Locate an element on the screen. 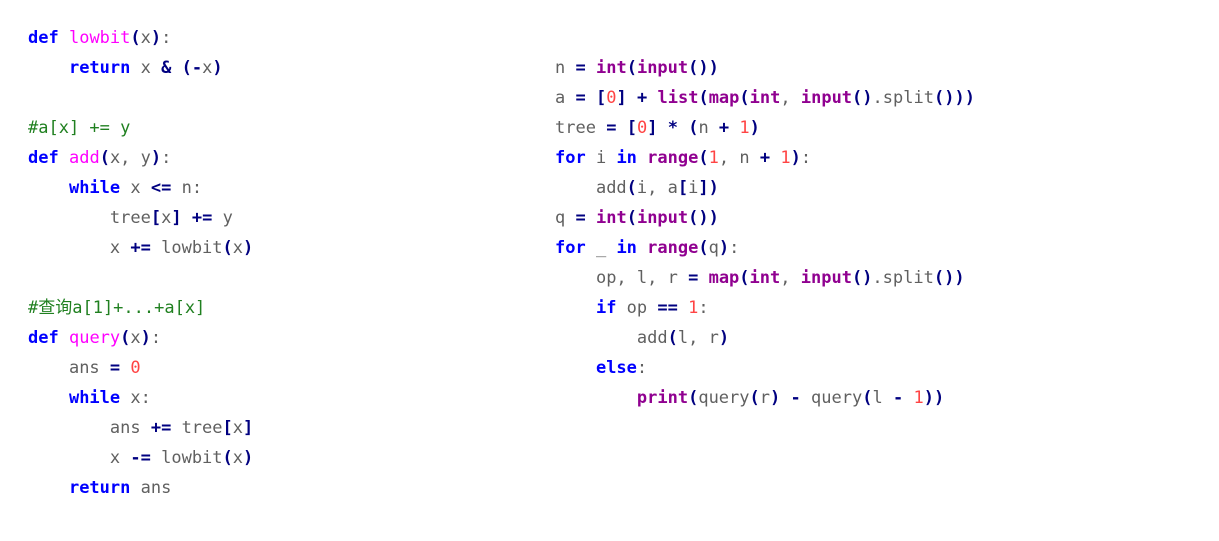 This screenshot has width=1219, height=541. code-token-pl: n: is located at coordinates (187, 188).